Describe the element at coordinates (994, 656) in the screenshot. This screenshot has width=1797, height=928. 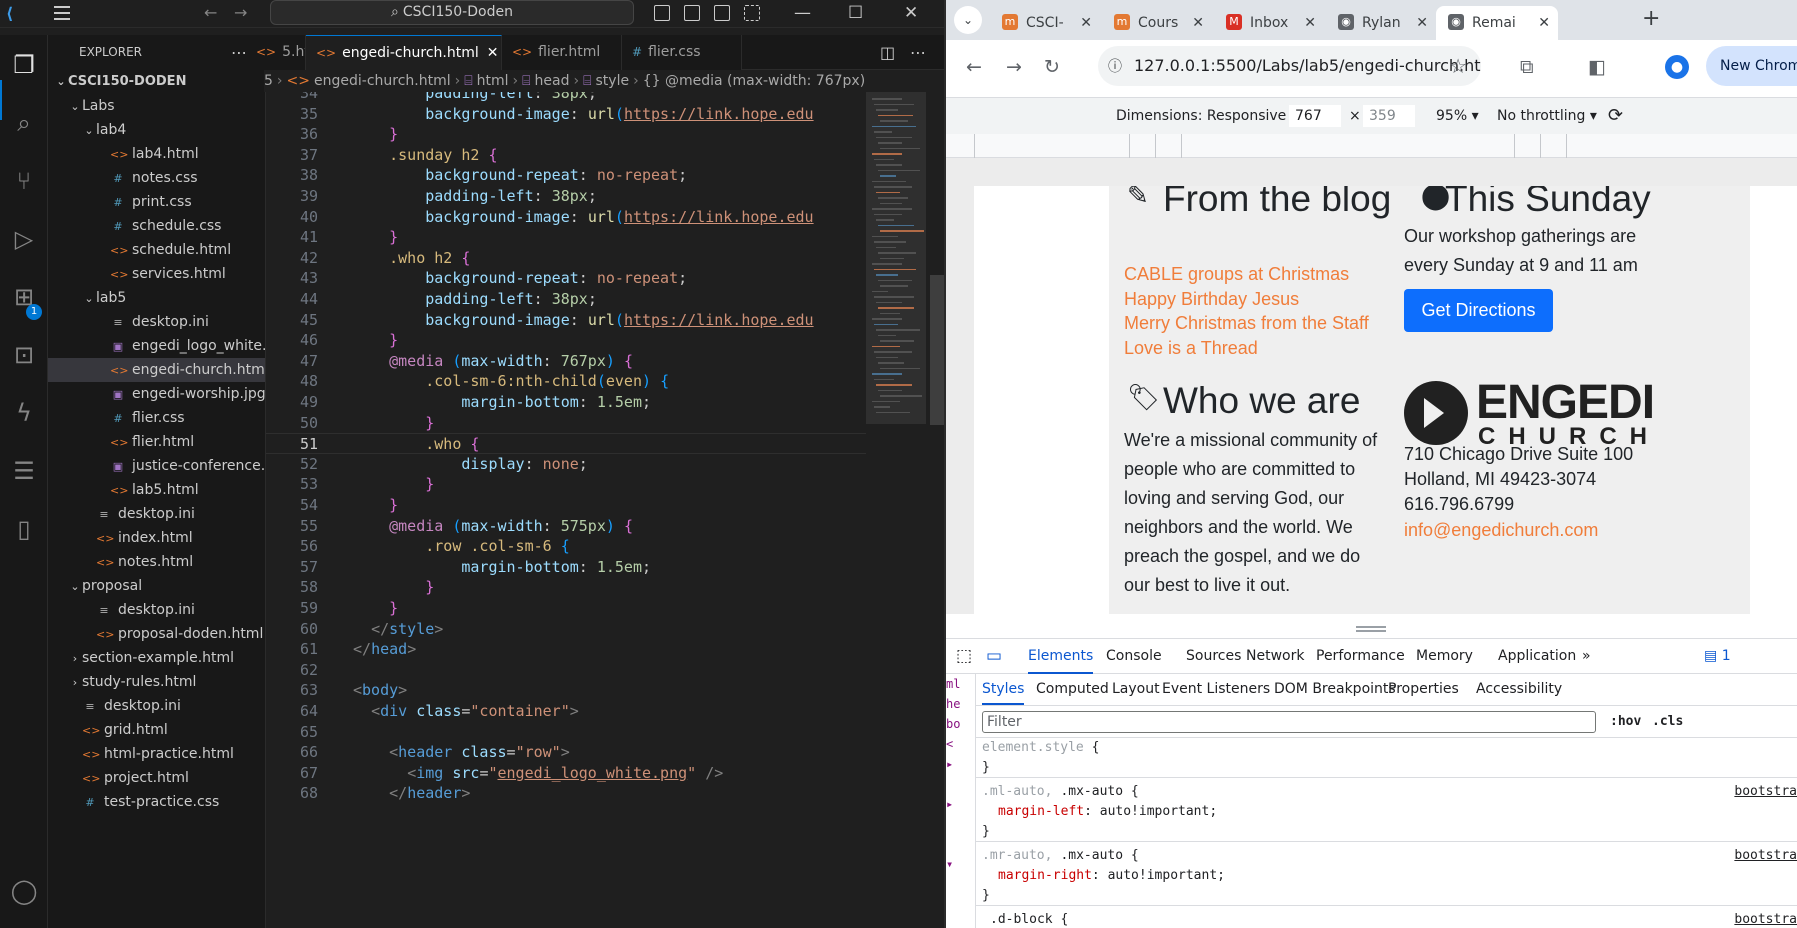
I see `device-toggle-icon: ▭` at that location.